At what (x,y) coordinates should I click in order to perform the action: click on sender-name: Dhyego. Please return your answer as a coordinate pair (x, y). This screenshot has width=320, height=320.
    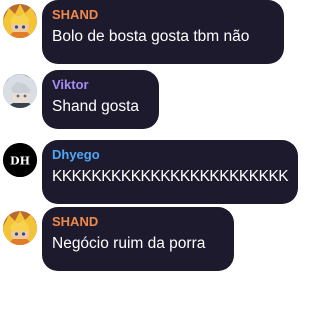
    Looking at the image, I should click on (170, 155).